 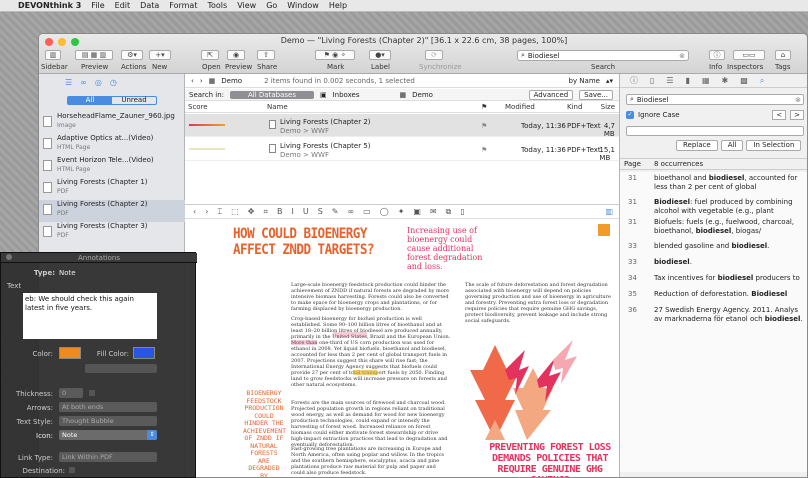 What do you see at coordinates (112, 167) in the screenshot?
I see `list-item: Event Horizon Tele...(Video) HTML Page` at bounding box center [112, 167].